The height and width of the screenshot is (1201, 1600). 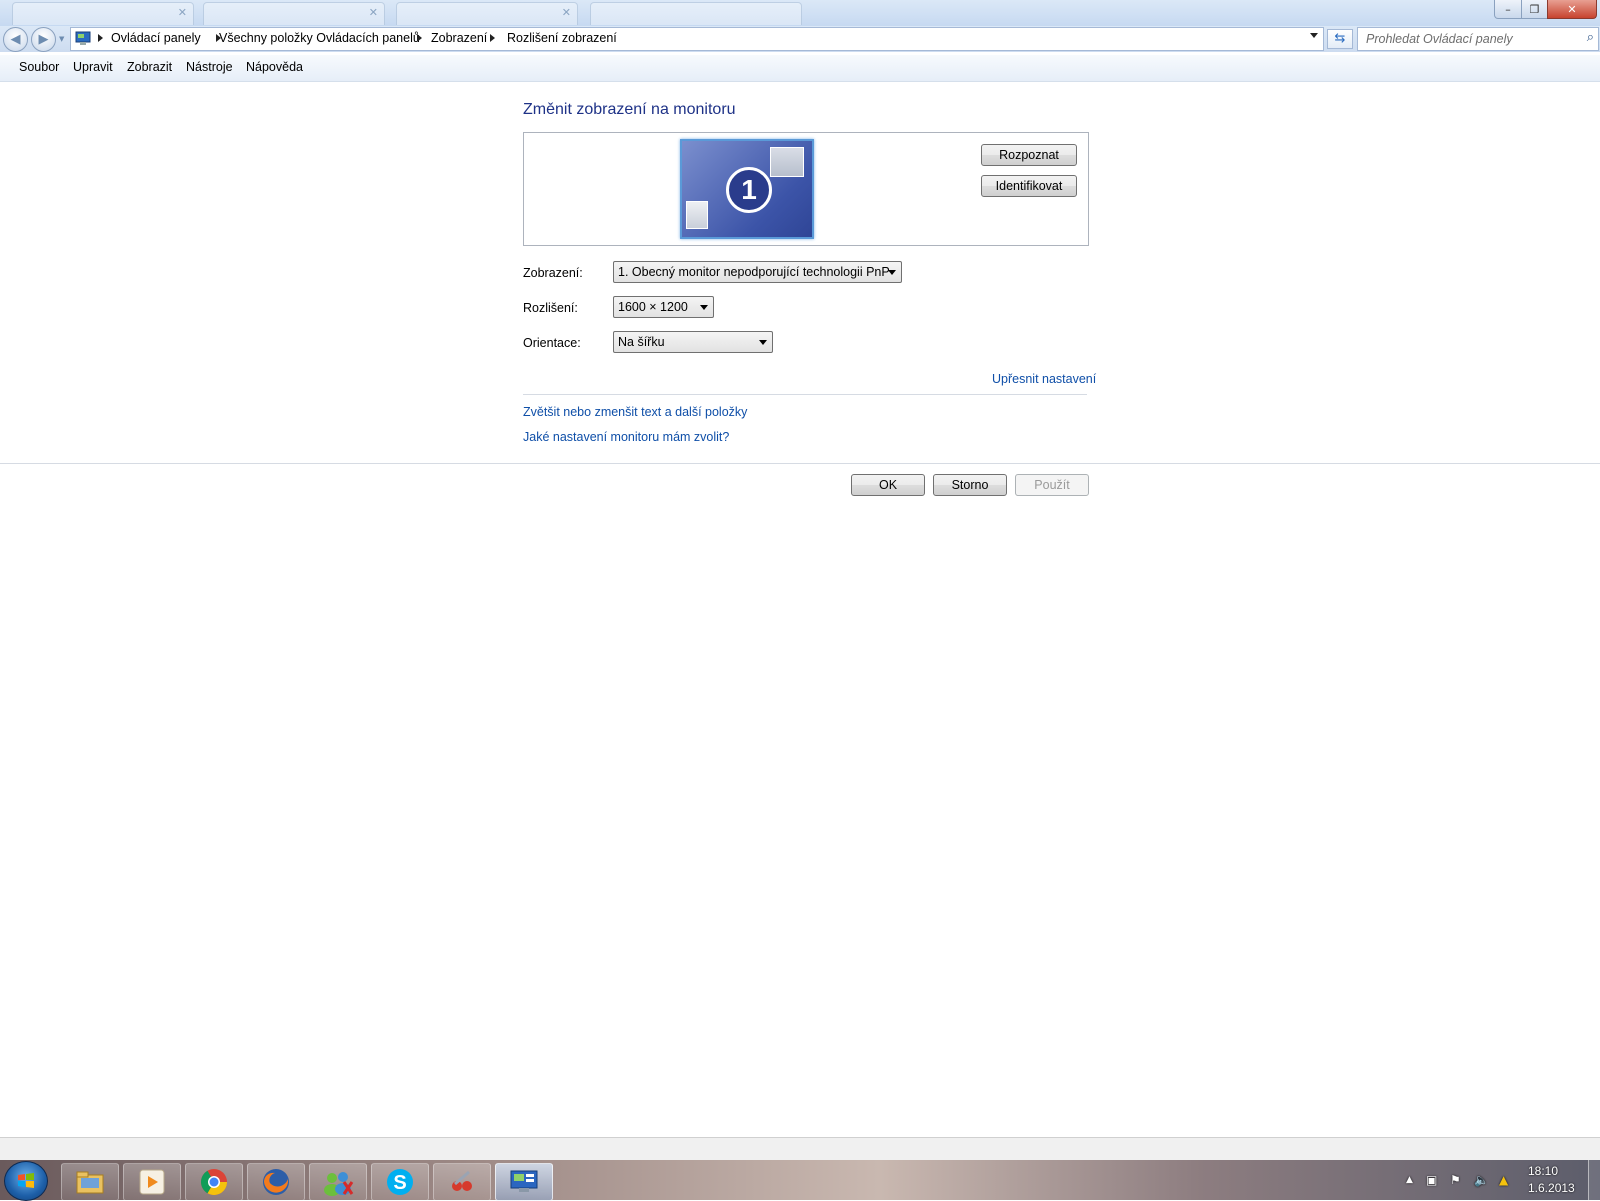 I want to click on arrow-right-icon: ▶, so click(x=43, y=39).